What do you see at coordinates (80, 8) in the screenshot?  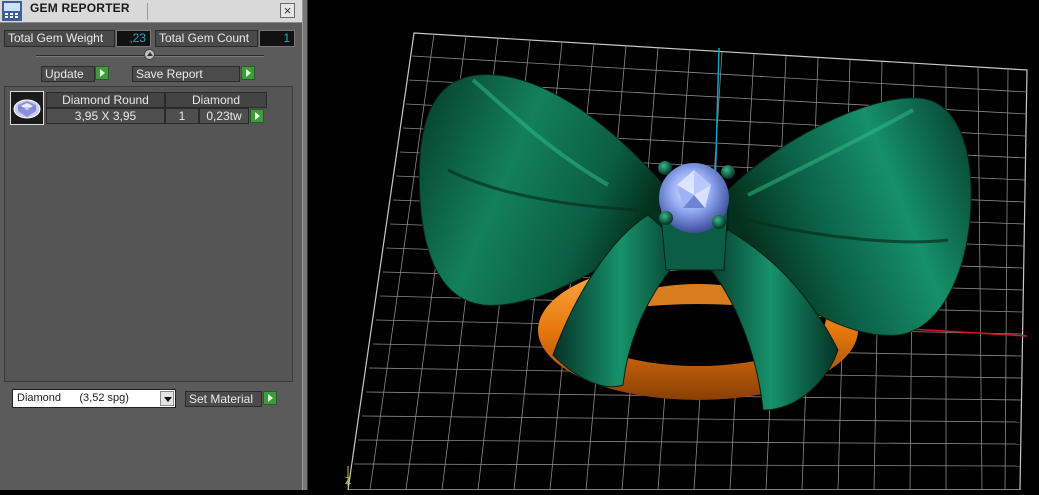 I see `panel-title: GEM REPORTER` at bounding box center [80, 8].